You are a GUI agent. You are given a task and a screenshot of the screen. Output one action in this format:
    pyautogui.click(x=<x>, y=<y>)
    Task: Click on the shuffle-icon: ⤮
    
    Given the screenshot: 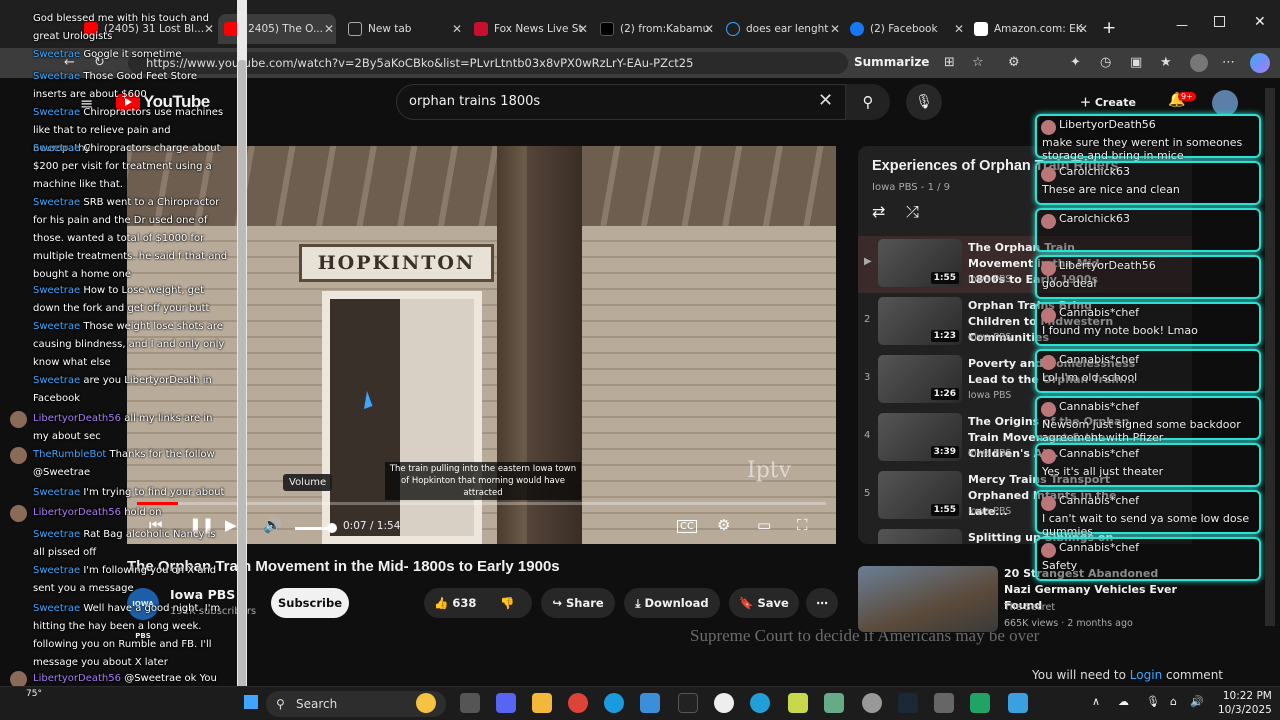 What is the action you would take?
    pyautogui.click(x=912, y=212)
    